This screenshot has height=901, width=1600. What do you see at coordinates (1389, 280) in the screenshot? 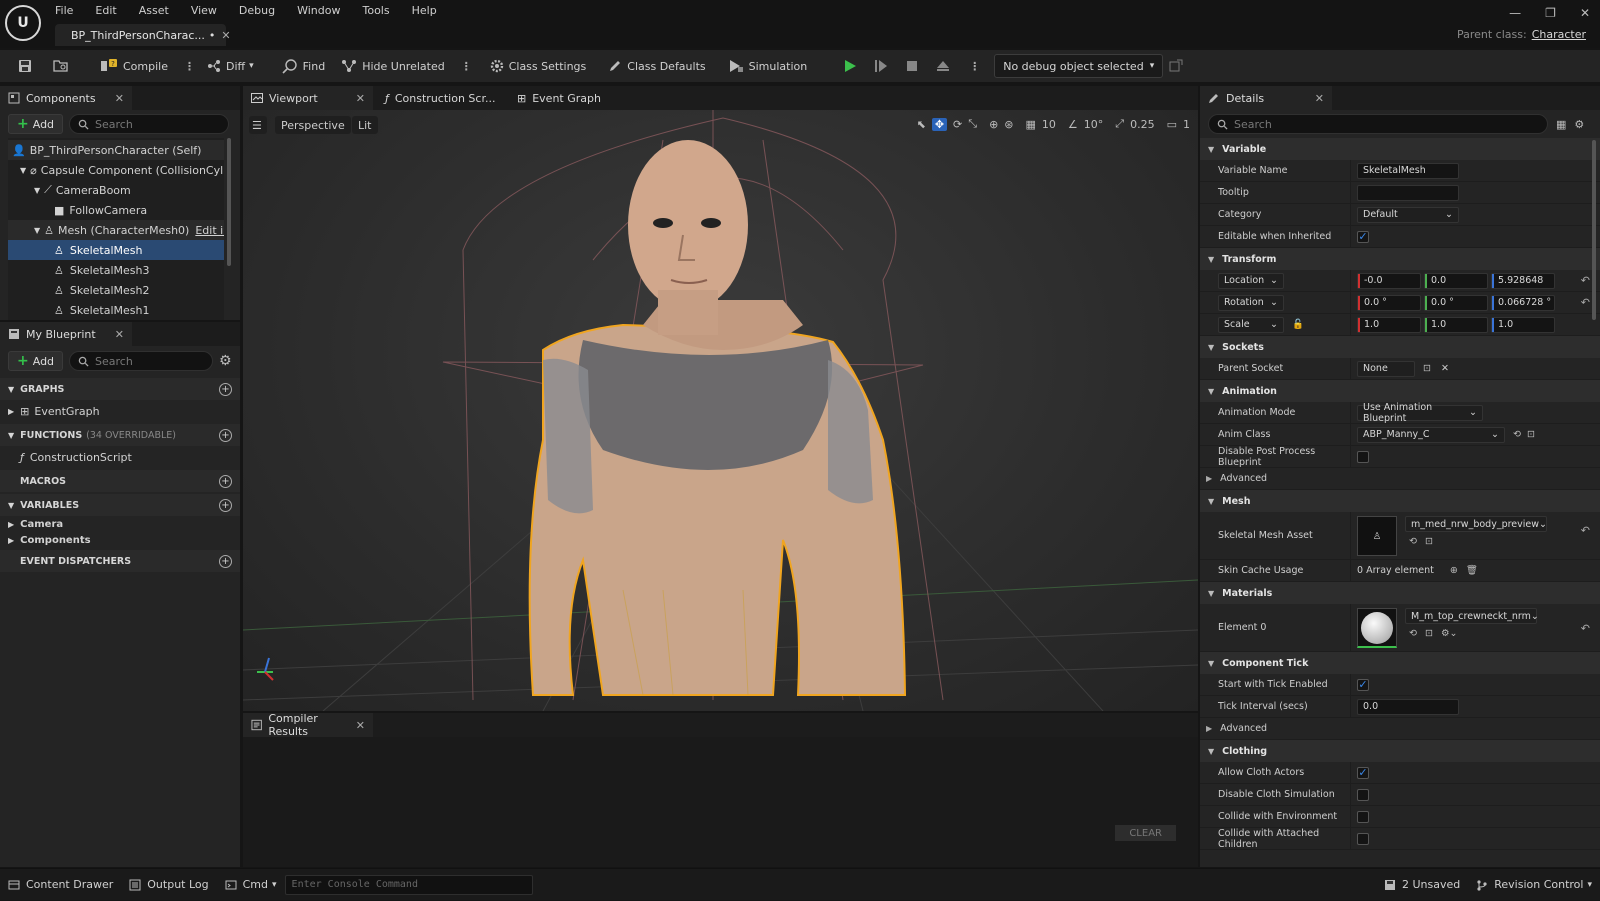
I see `location-x-field: -0.0` at bounding box center [1389, 280].